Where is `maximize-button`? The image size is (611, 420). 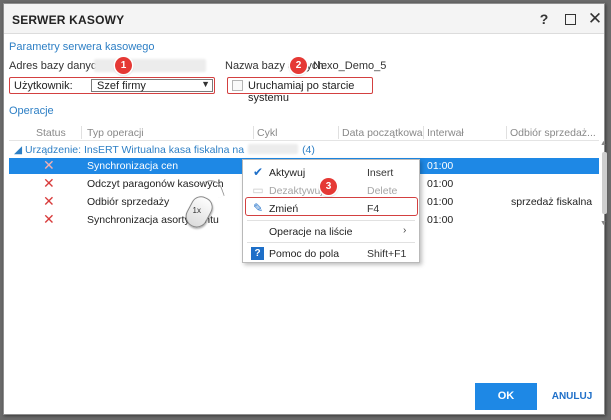 maximize-button is located at coordinates (570, 19).